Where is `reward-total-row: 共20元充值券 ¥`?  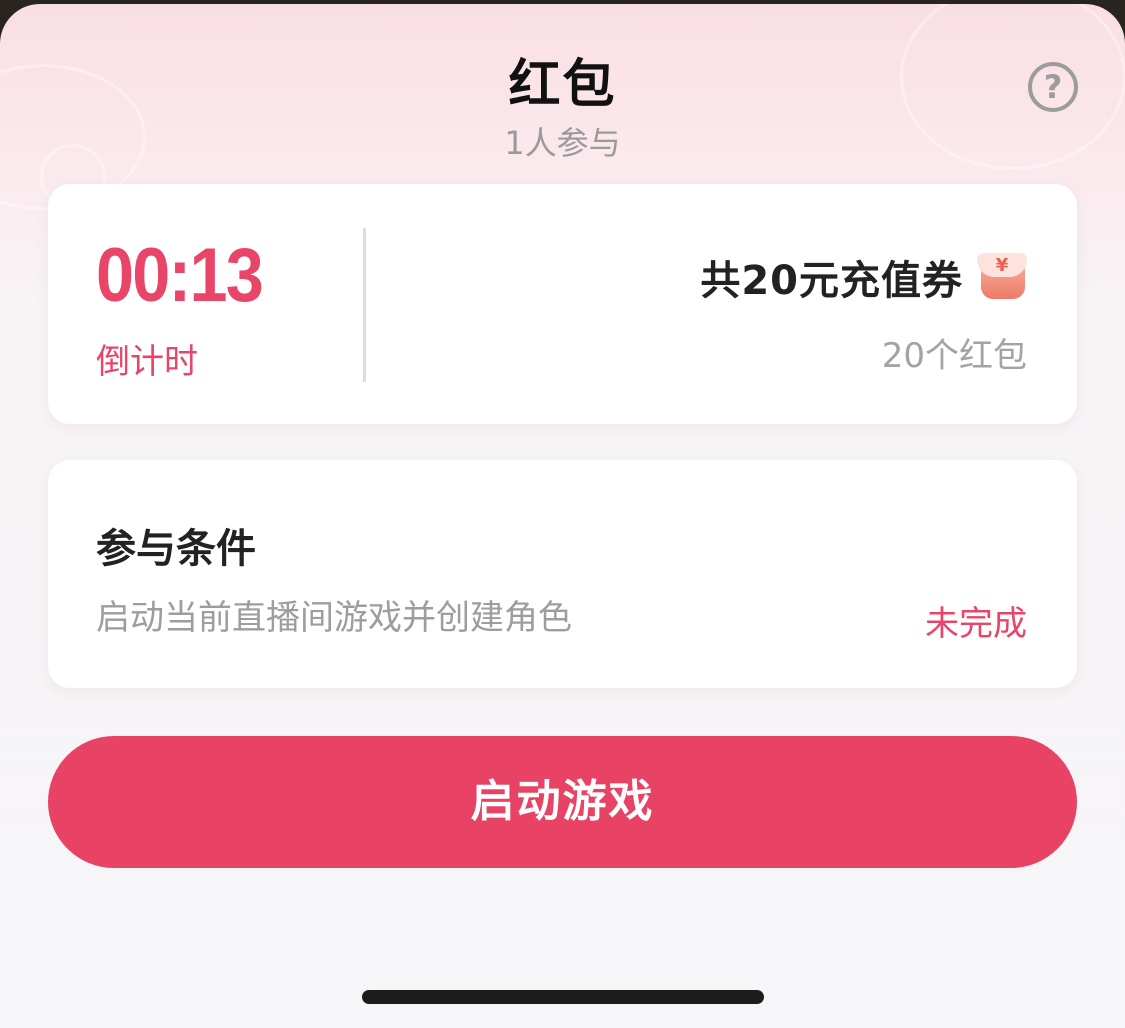
reward-total-row: 共20元充值券 ¥ is located at coordinates (863, 277).